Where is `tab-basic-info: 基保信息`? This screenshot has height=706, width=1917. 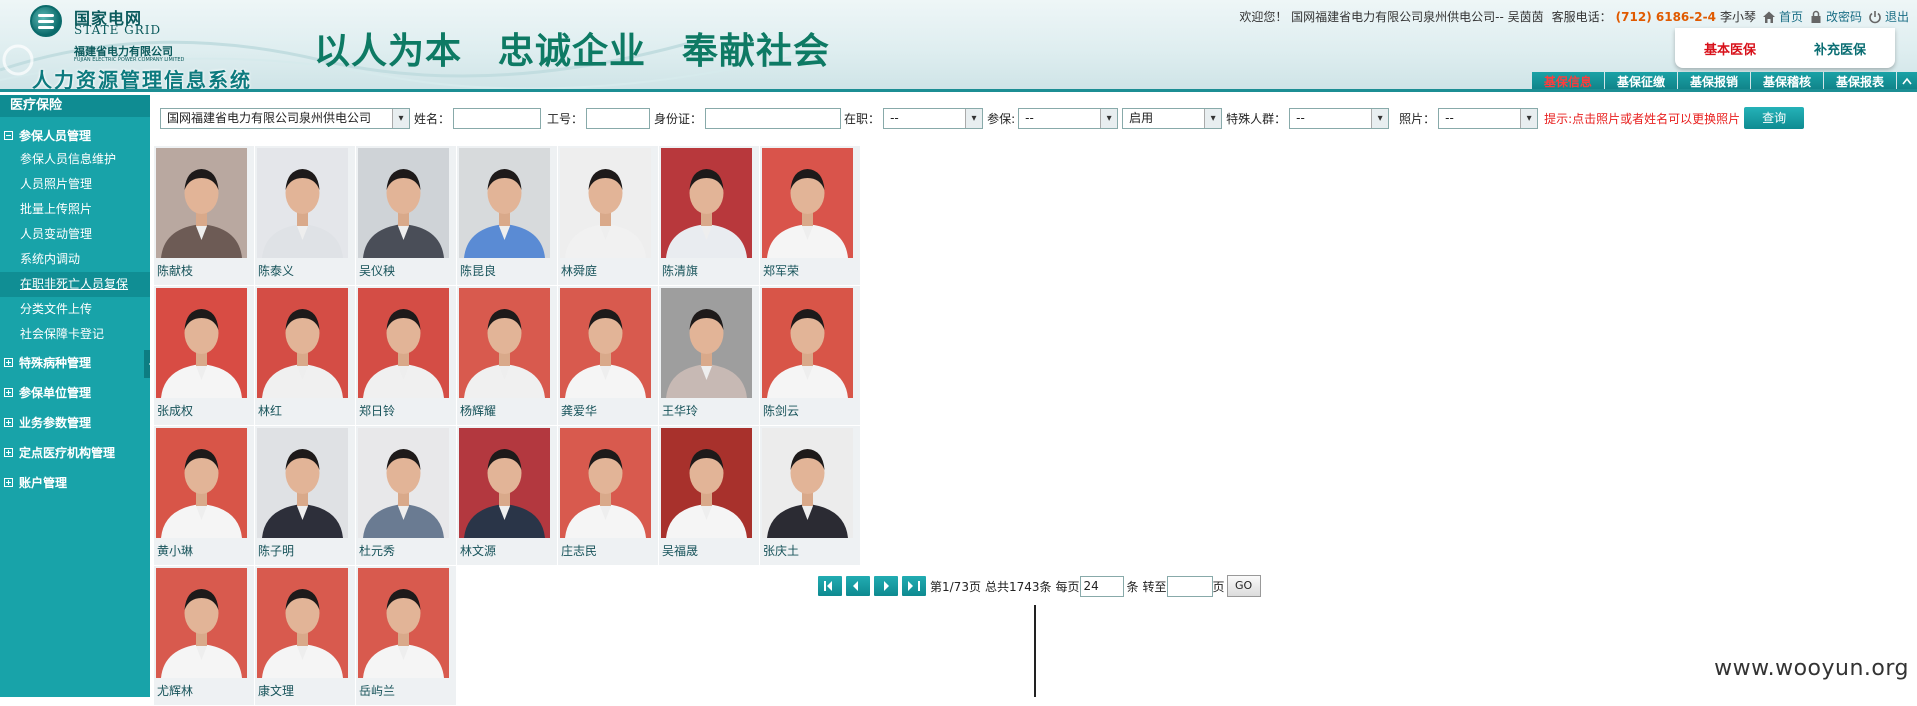
tab-basic-info: 基保信息 is located at coordinates (1567, 80).